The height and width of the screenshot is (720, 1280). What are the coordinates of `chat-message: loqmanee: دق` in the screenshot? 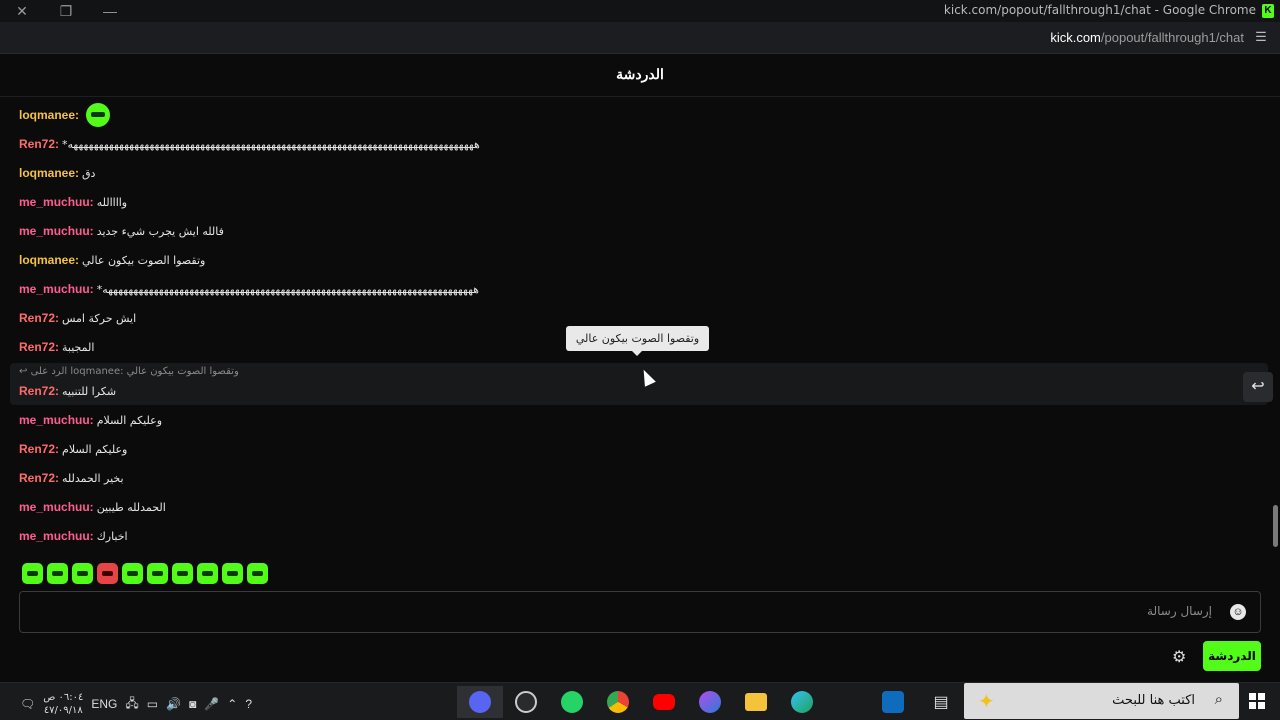 It's located at (57, 173).